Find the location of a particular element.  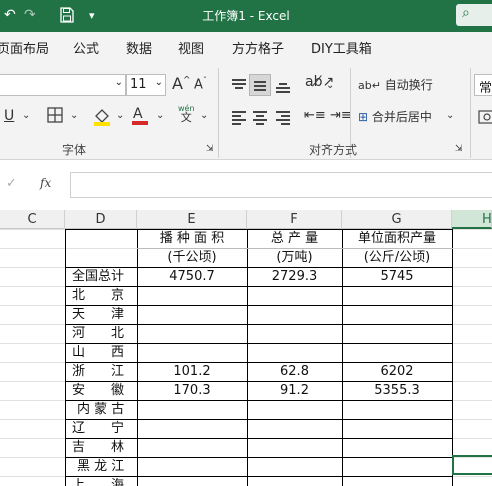

increase-indent-icon: ⇥≡ is located at coordinates (341, 115).